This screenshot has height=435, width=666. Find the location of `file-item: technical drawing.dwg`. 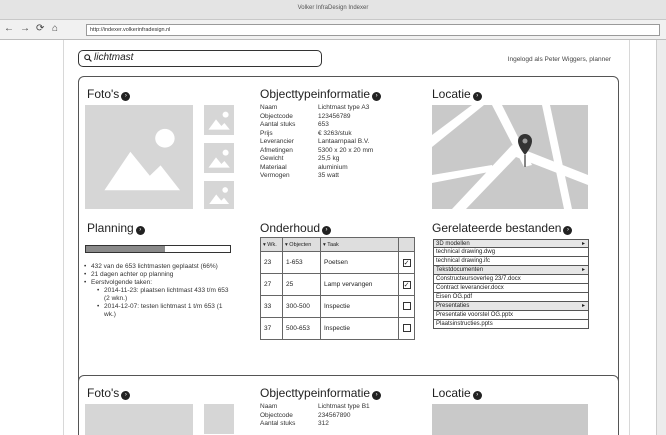

file-item: technical drawing.dwg is located at coordinates (511, 252).